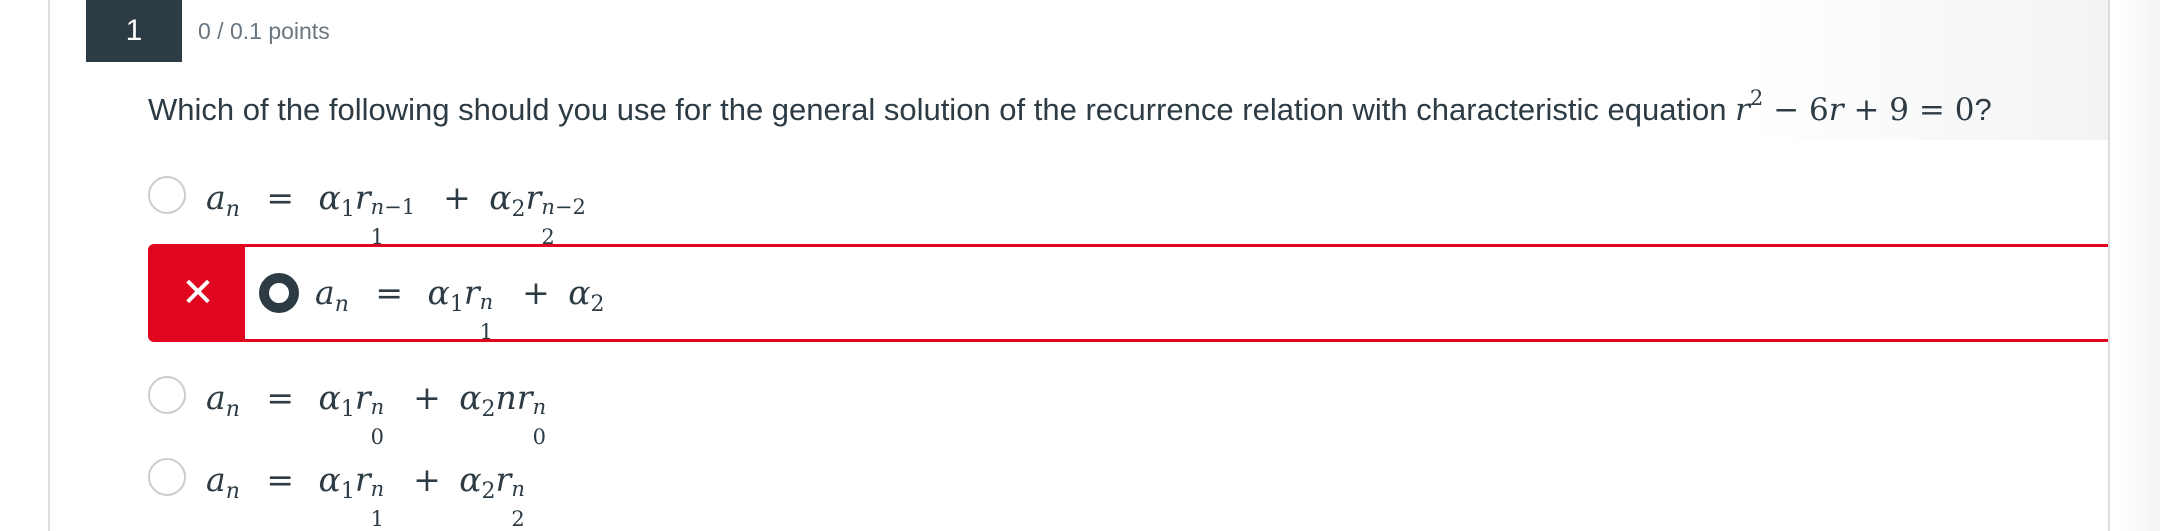 This screenshot has height=531, width=2160. I want to click on question-points: 0 / 0.1 points, so click(264, 31).